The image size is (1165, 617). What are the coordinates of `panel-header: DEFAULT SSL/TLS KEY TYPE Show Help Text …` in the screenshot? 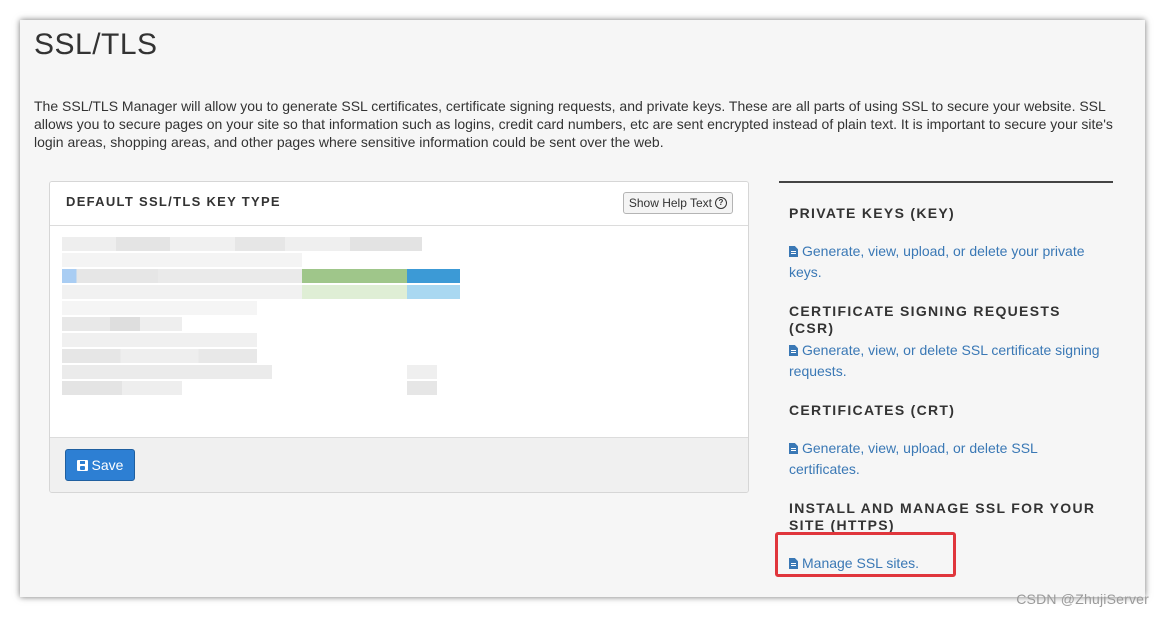 It's located at (399, 204).